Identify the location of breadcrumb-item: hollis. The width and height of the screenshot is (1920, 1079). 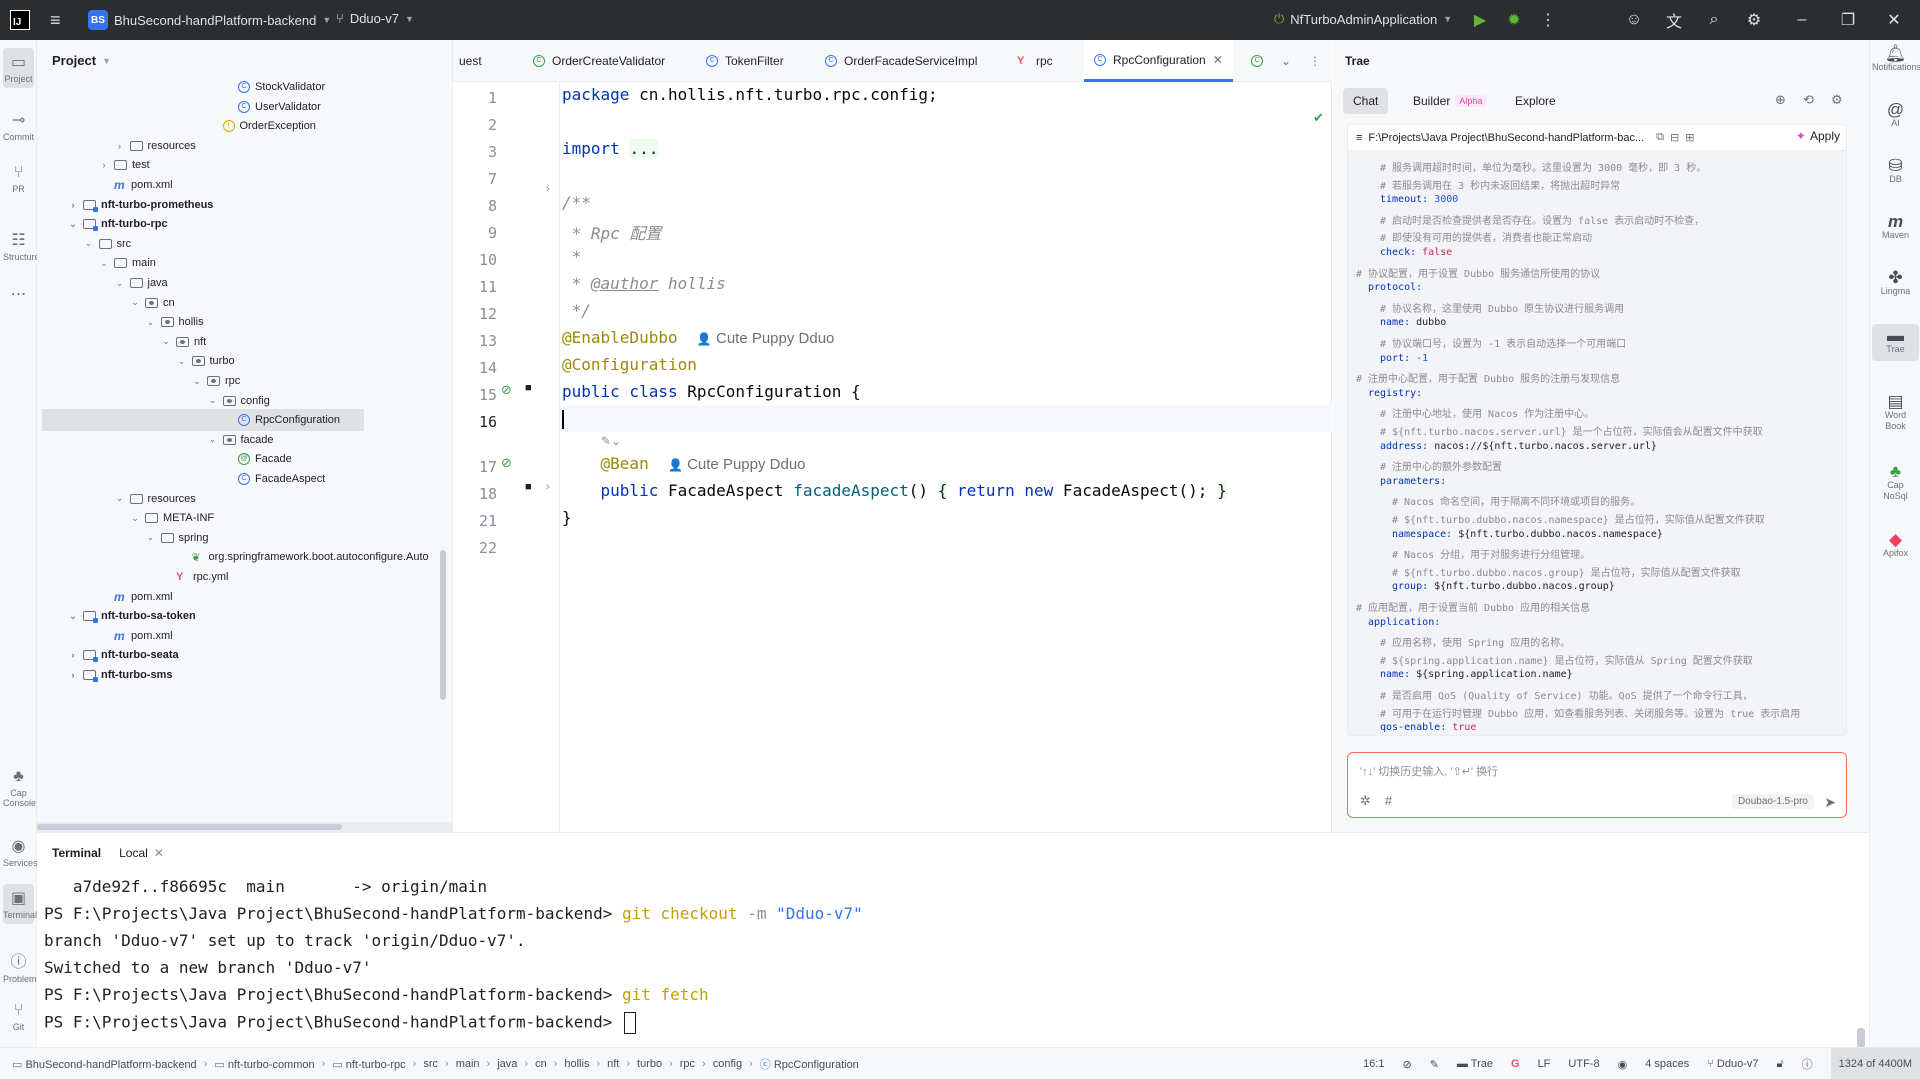
(576, 1064).